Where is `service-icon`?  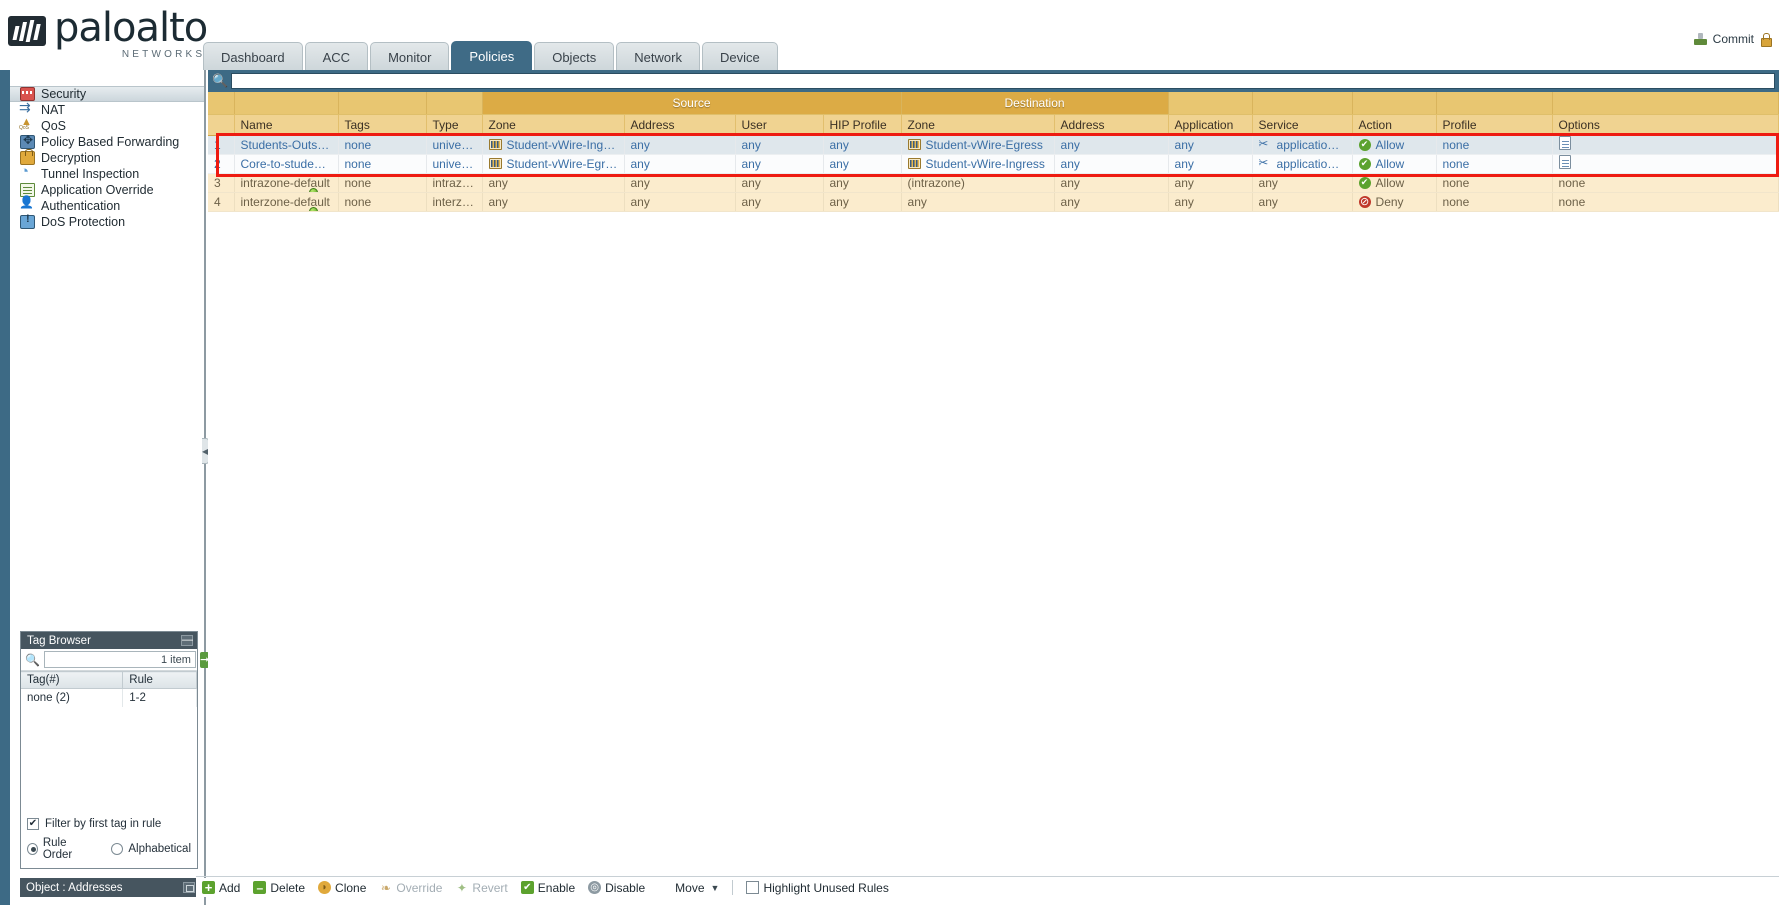
service-icon is located at coordinates (1265, 145).